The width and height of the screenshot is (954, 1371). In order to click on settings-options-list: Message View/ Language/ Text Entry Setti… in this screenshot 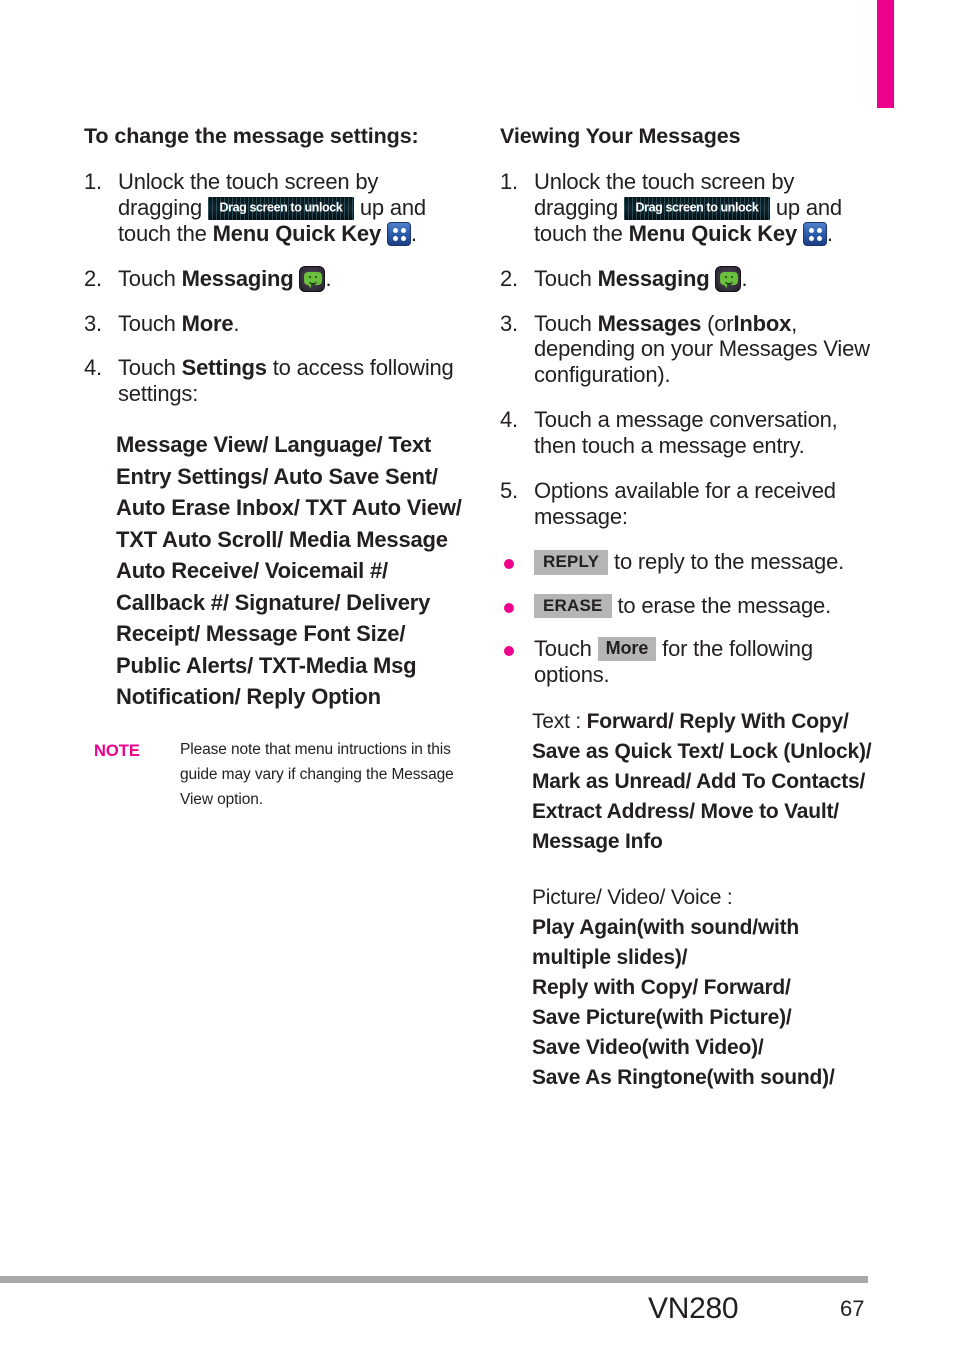, I will do `click(289, 570)`.